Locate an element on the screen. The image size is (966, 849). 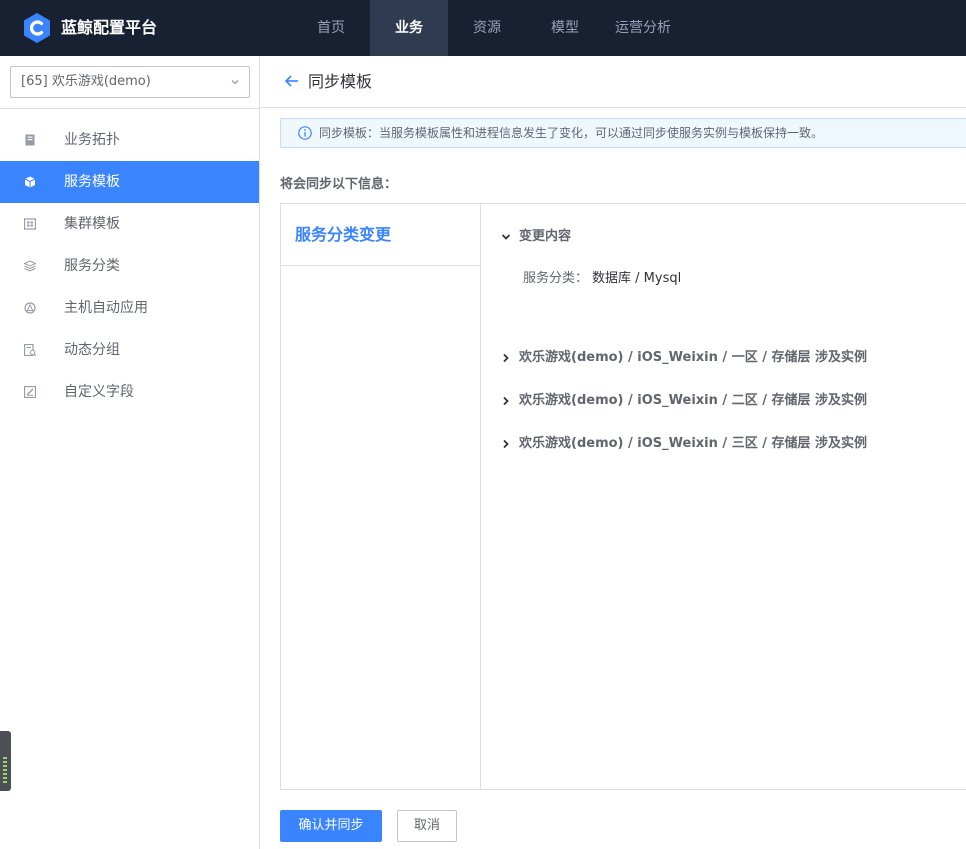
cube-icon is located at coordinates (30, 182).